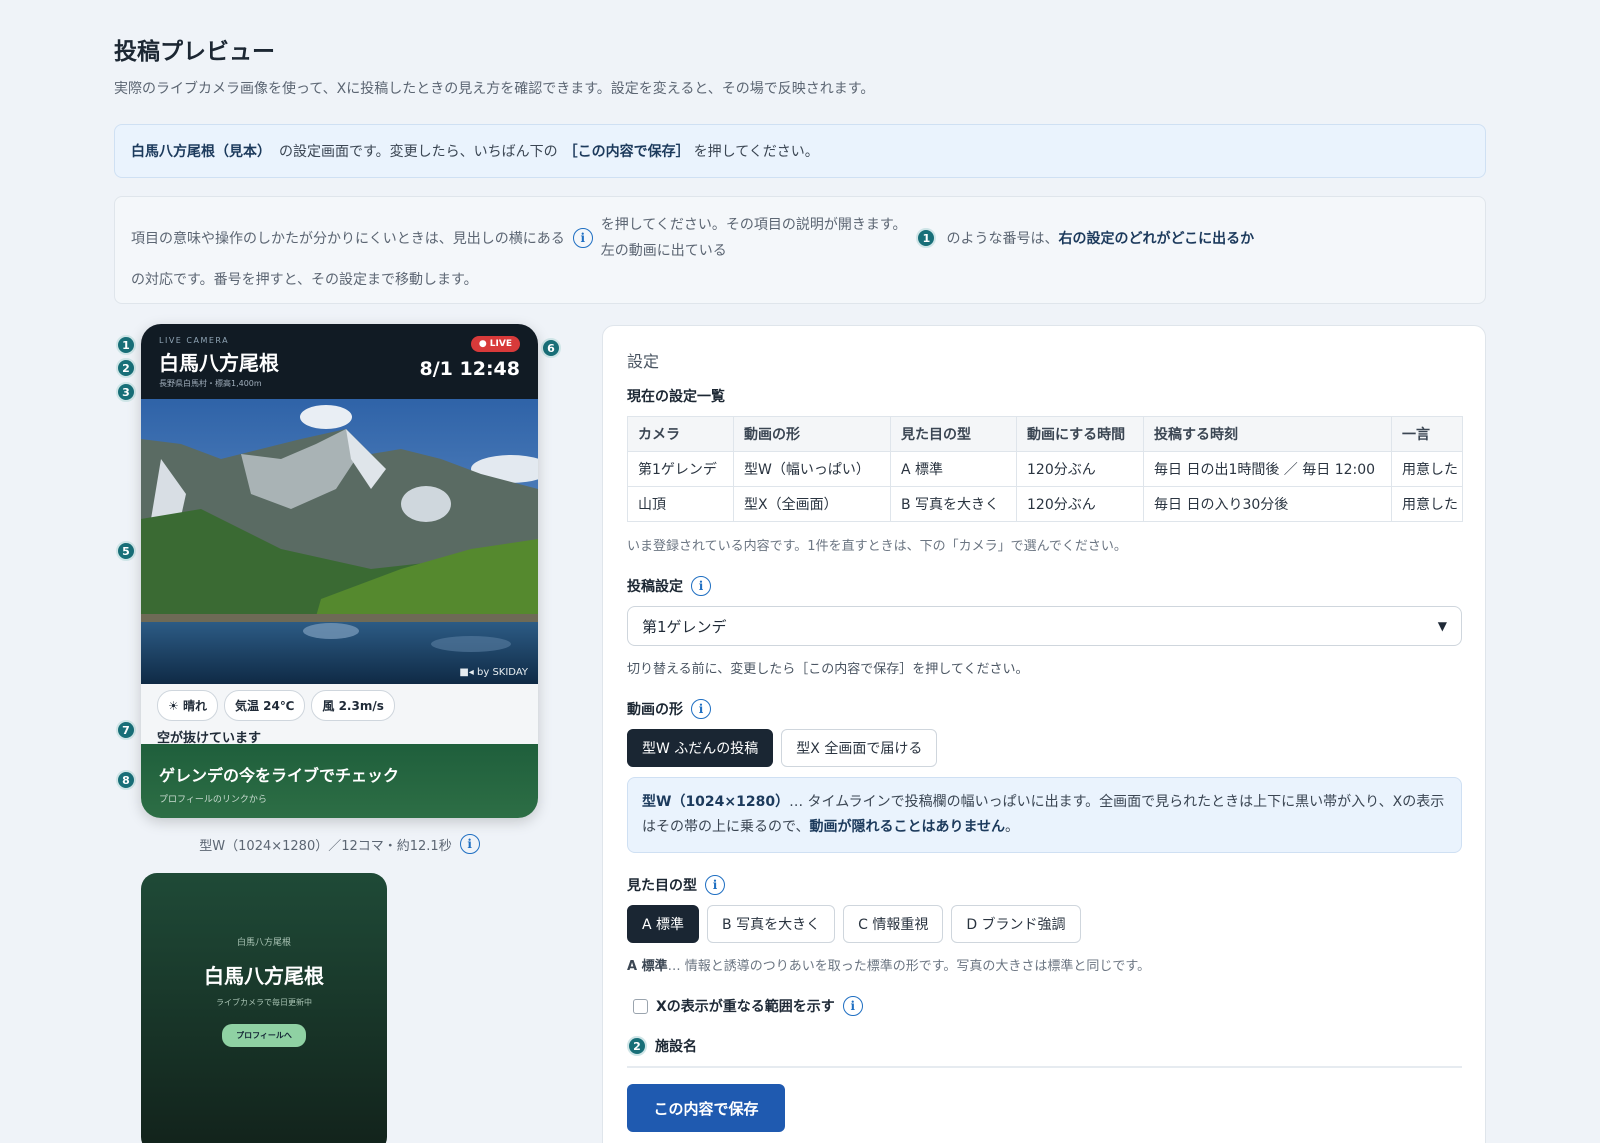  What do you see at coordinates (187, 705) in the screenshot?
I see `weather-chip: ☀ 晴れ` at bounding box center [187, 705].